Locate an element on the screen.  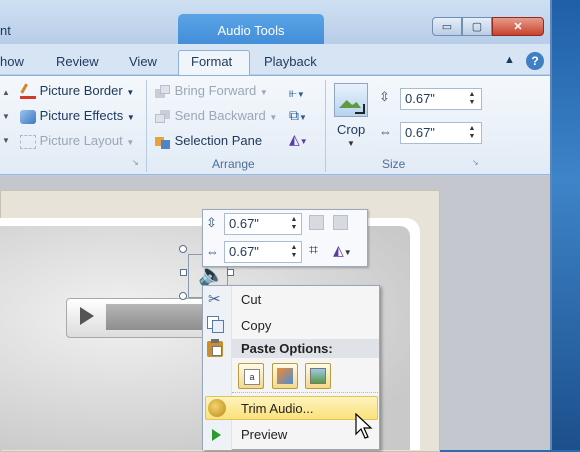
picture-effects-icon is located at coordinates (28, 116).